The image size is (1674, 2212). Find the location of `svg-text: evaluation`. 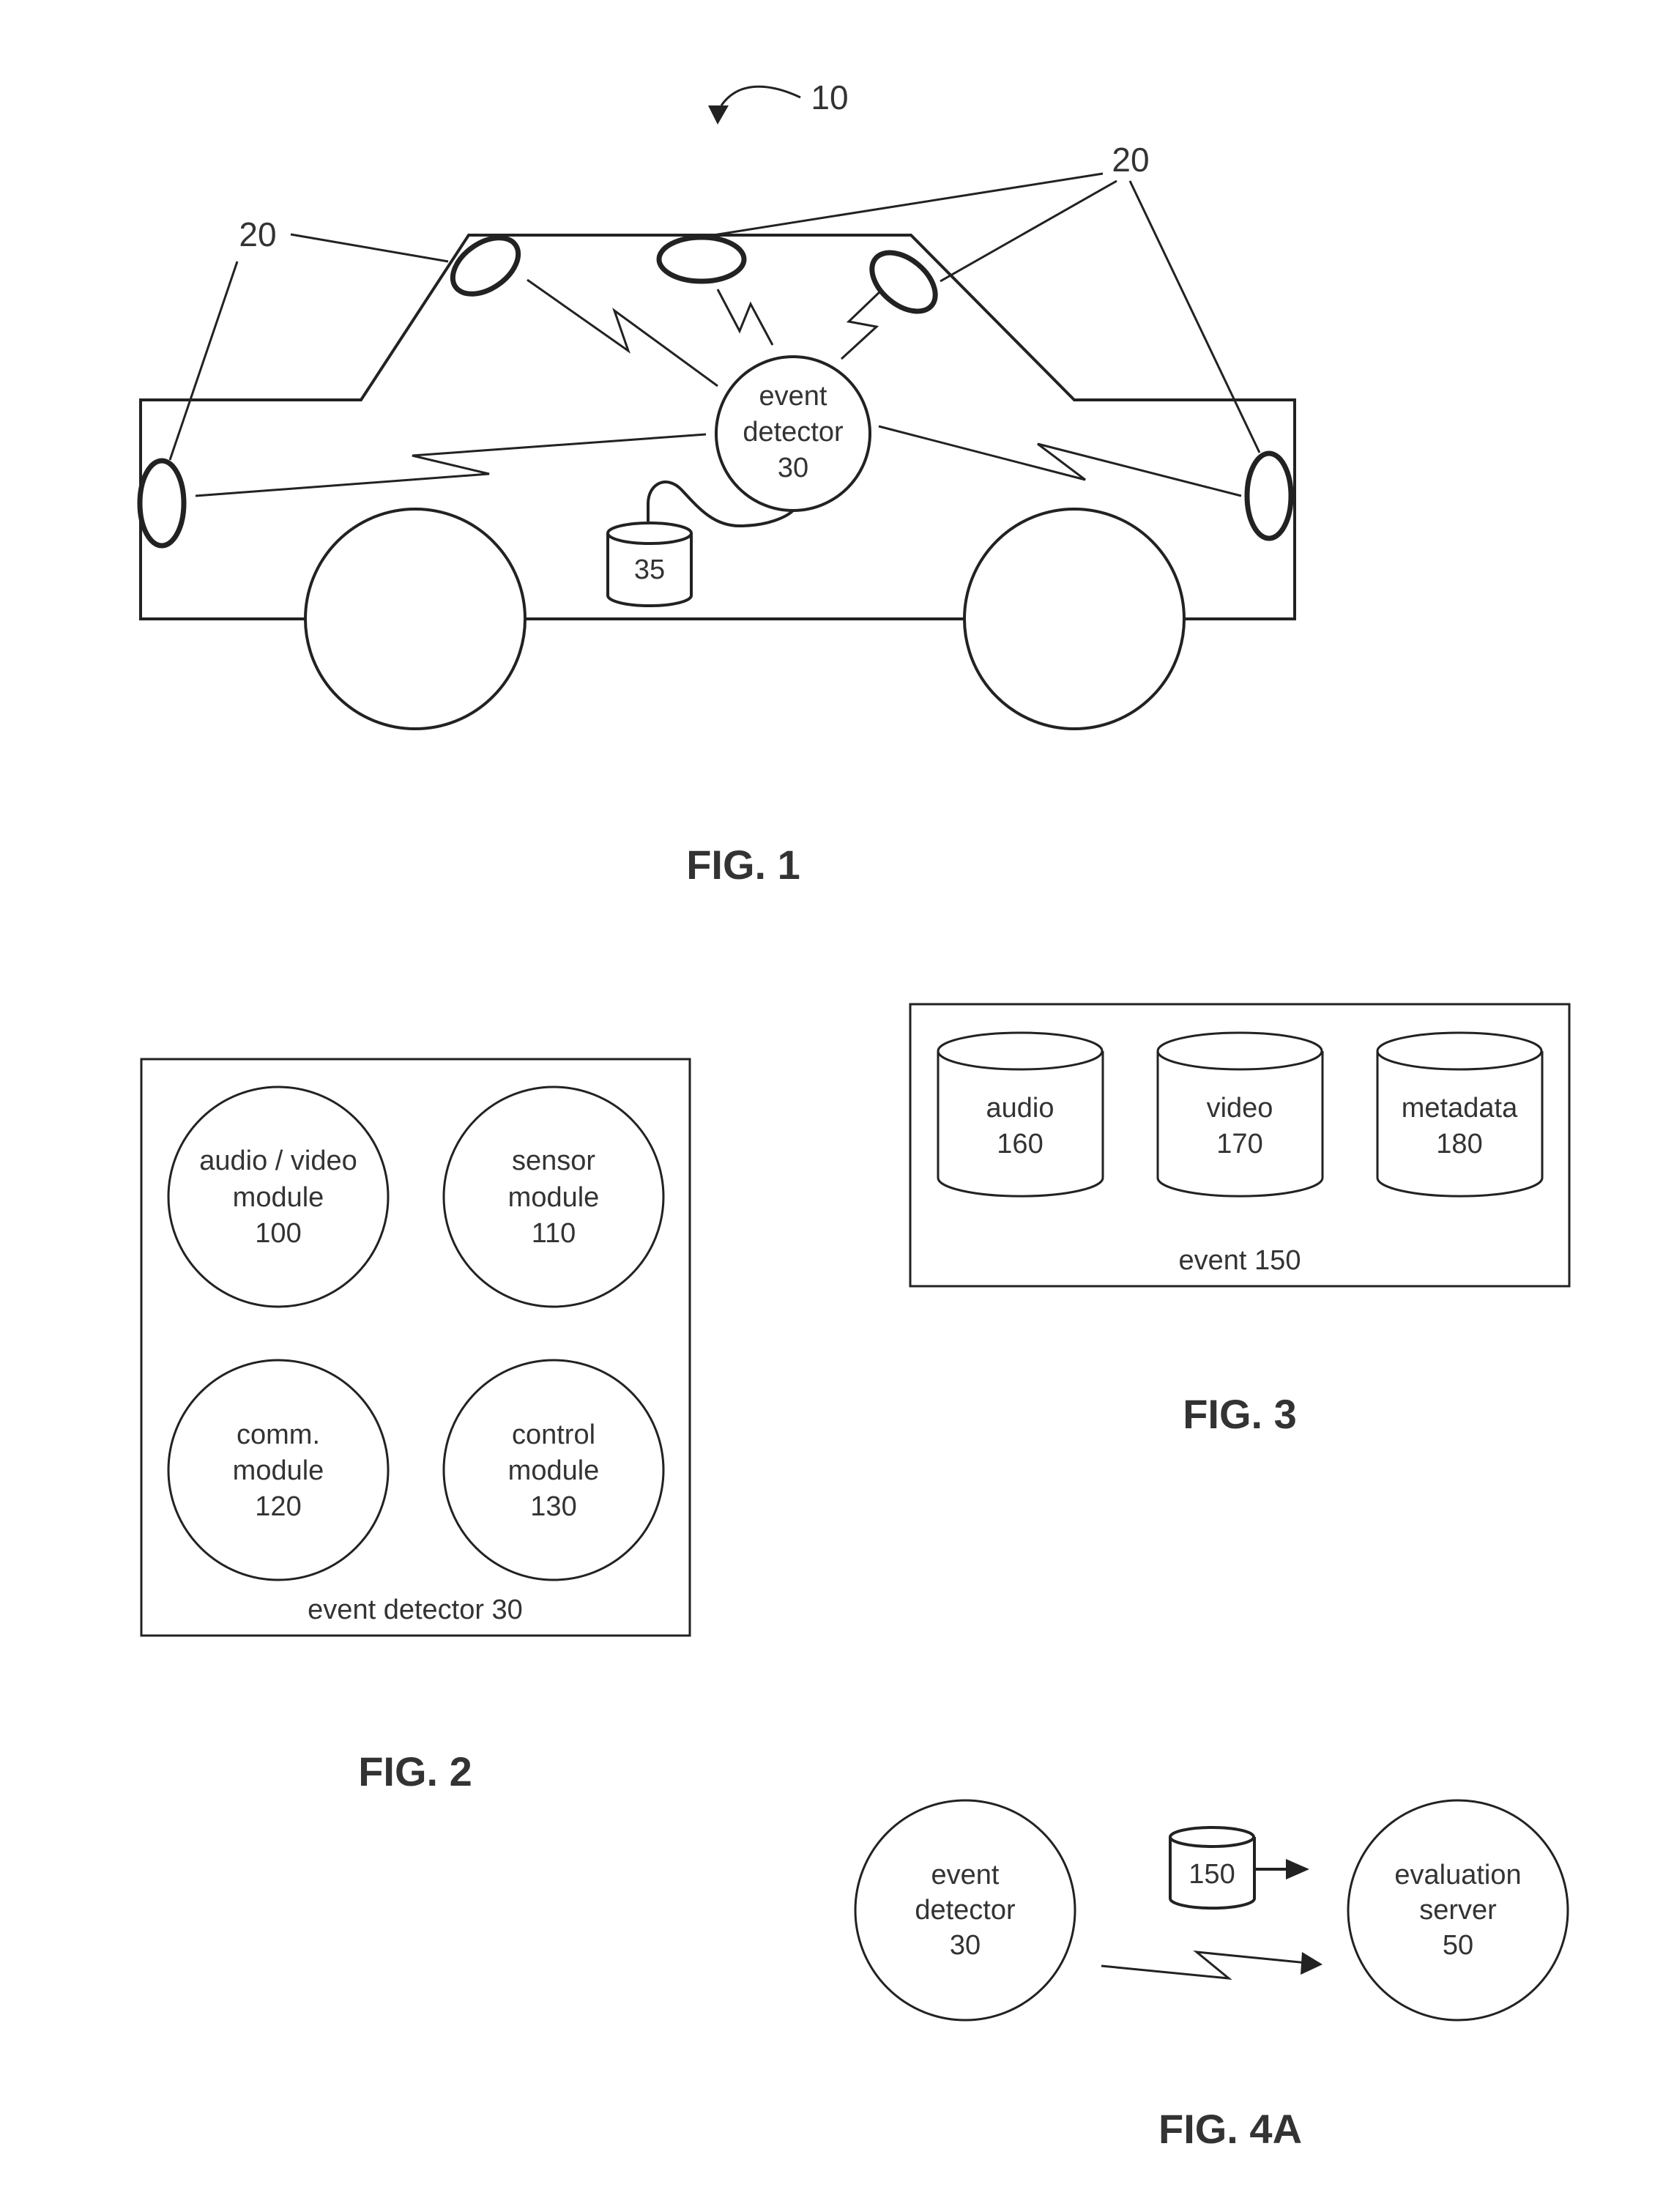

svg-text: evaluation is located at coordinates (1457, 1875).